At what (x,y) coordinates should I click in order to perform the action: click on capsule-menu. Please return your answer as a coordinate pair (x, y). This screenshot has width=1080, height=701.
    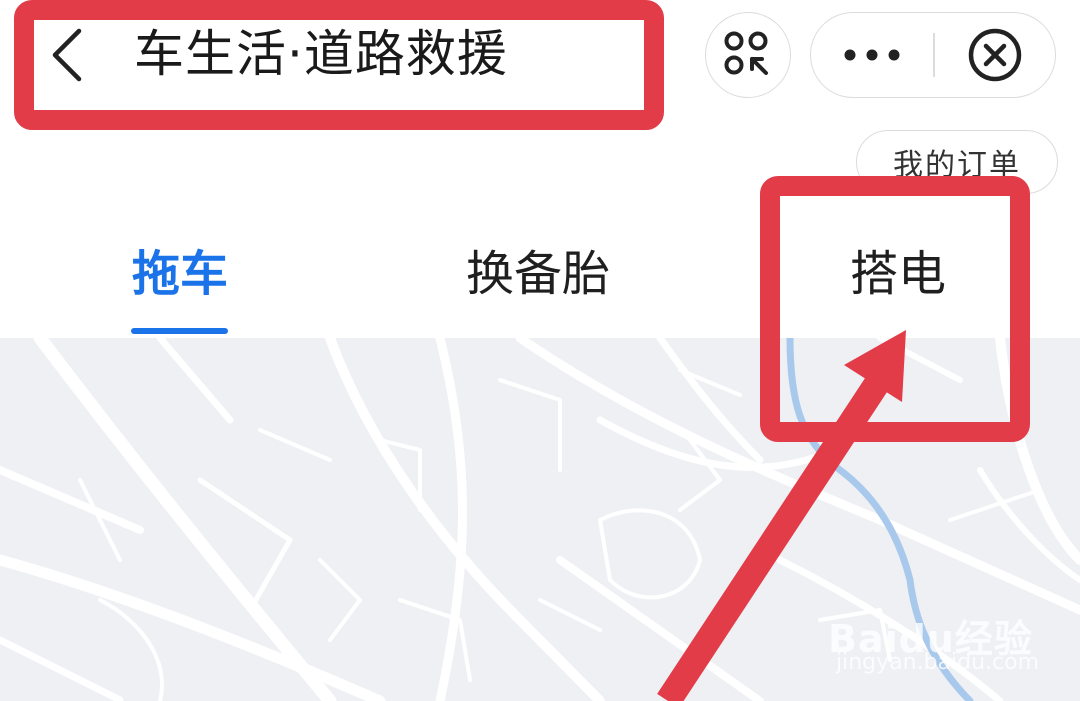
    Looking at the image, I should click on (933, 55).